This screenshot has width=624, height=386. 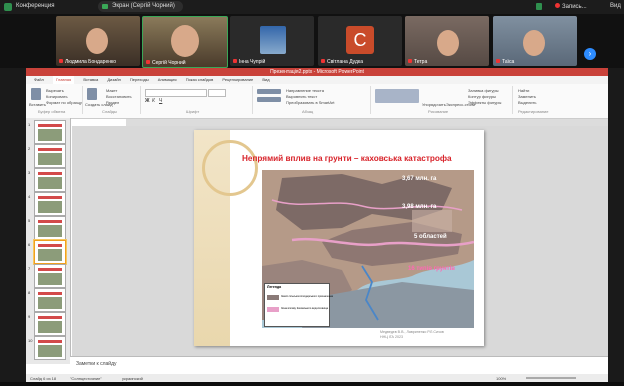 What do you see at coordinates (307, 296) in the screenshot?
I see `legend-label: Землі сільськогосподарського призначення` at bounding box center [307, 296].